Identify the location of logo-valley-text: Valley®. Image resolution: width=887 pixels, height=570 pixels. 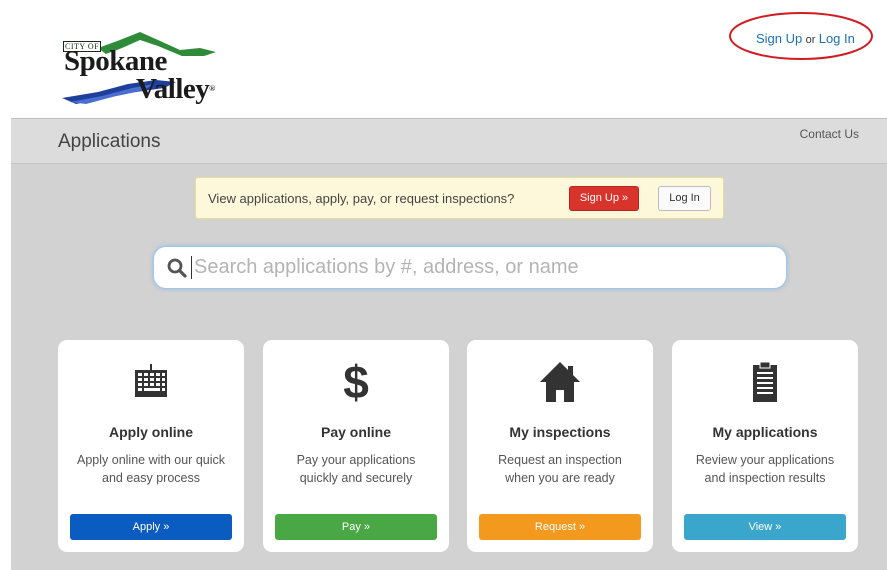
(175, 89).